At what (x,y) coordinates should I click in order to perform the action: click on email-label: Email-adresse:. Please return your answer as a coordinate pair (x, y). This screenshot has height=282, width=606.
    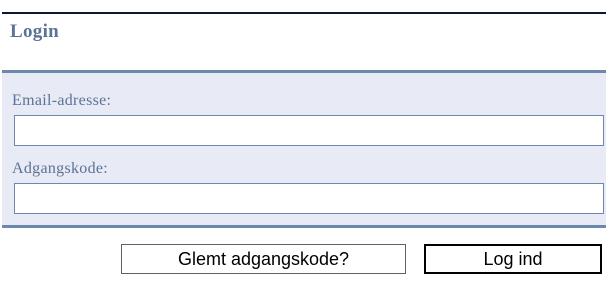
    Looking at the image, I should click on (62, 100).